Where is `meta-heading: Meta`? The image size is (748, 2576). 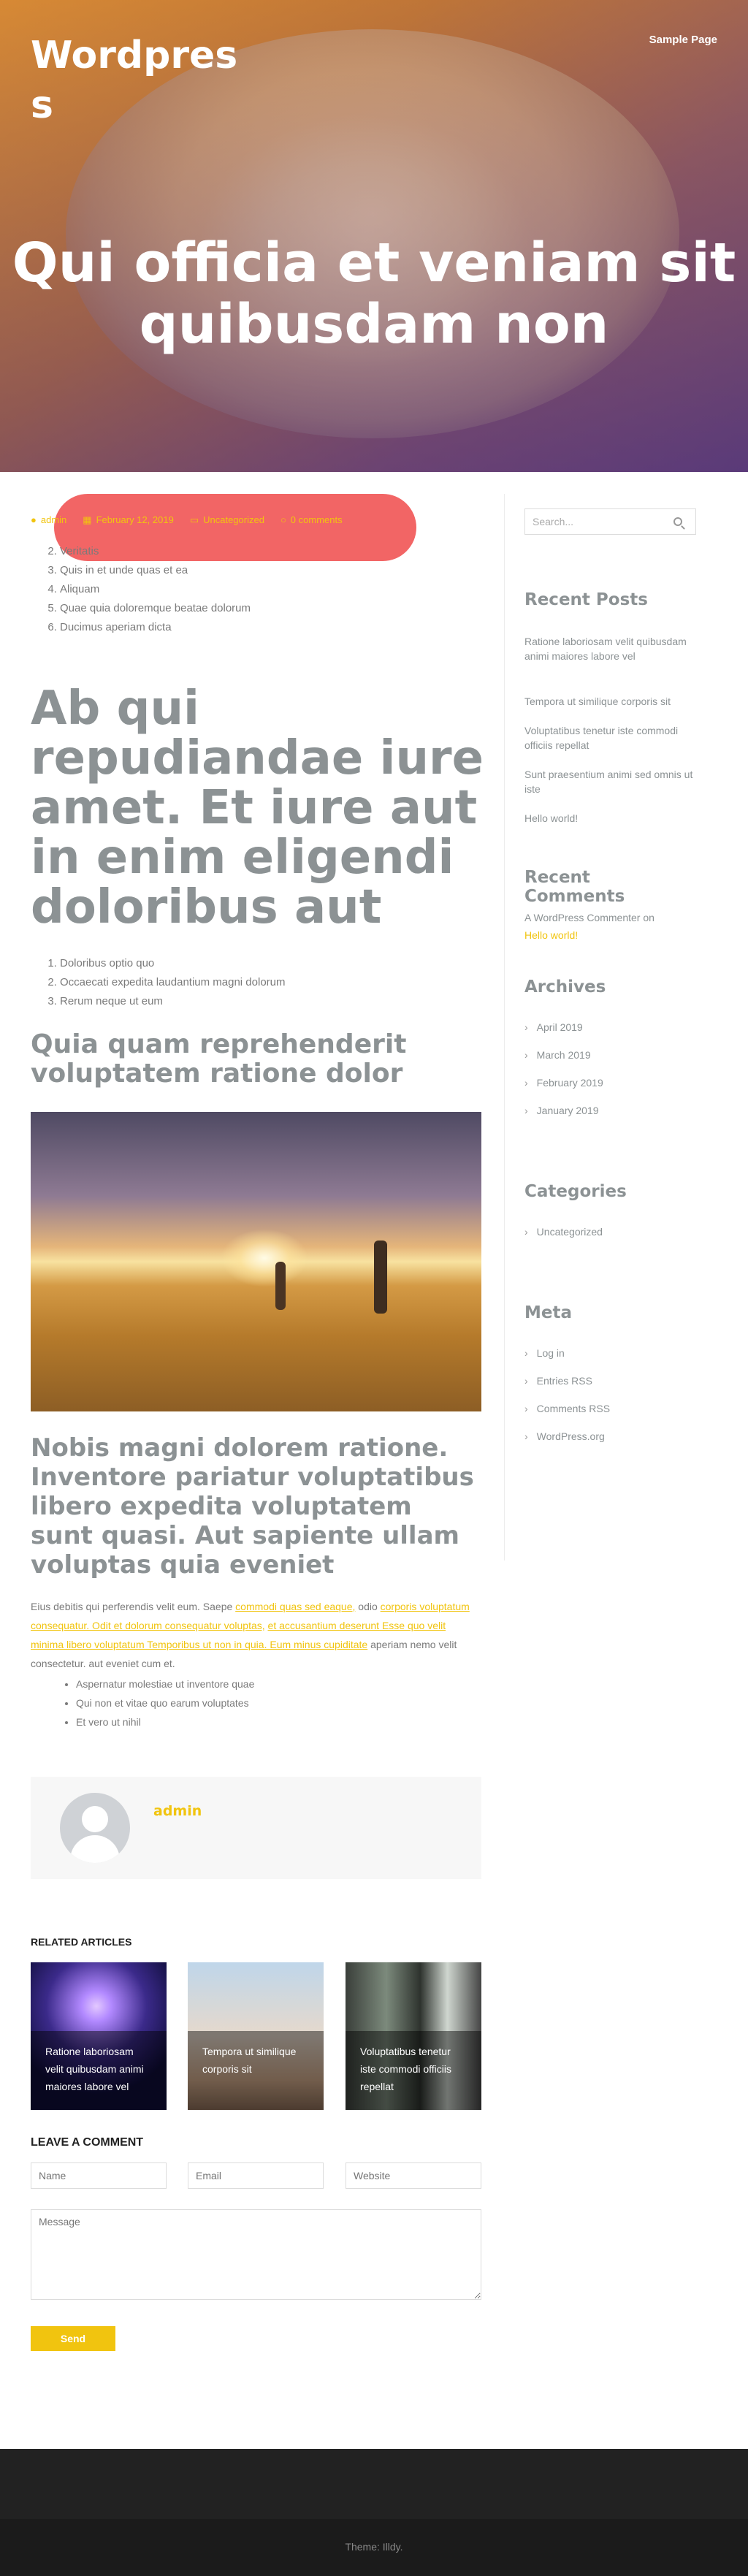
meta-heading: Meta is located at coordinates (548, 1313).